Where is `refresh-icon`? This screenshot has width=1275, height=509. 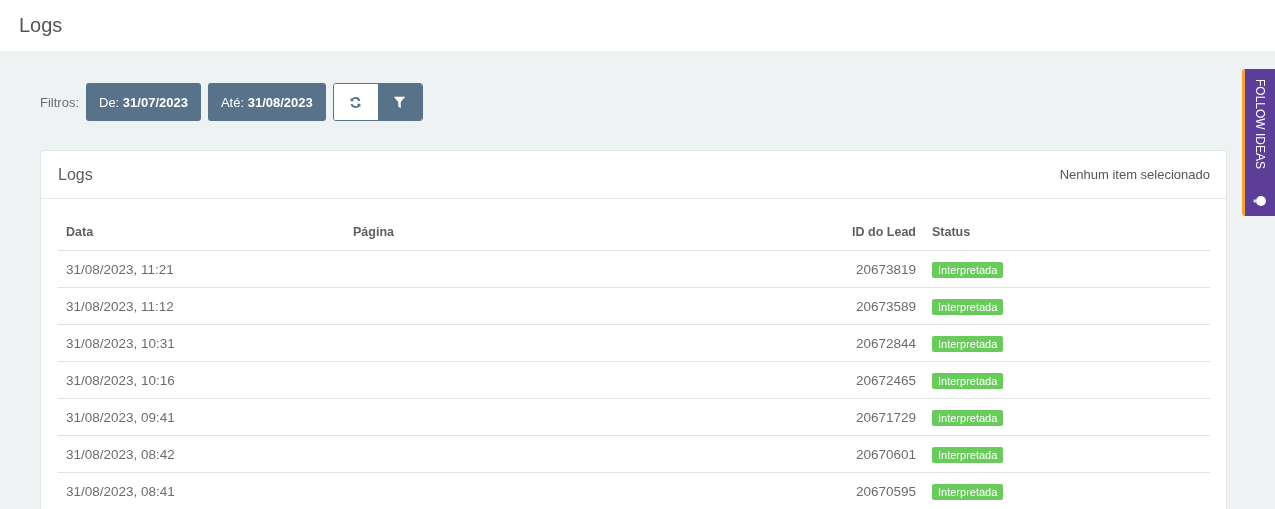
refresh-icon is located at coordinates (356, 102).